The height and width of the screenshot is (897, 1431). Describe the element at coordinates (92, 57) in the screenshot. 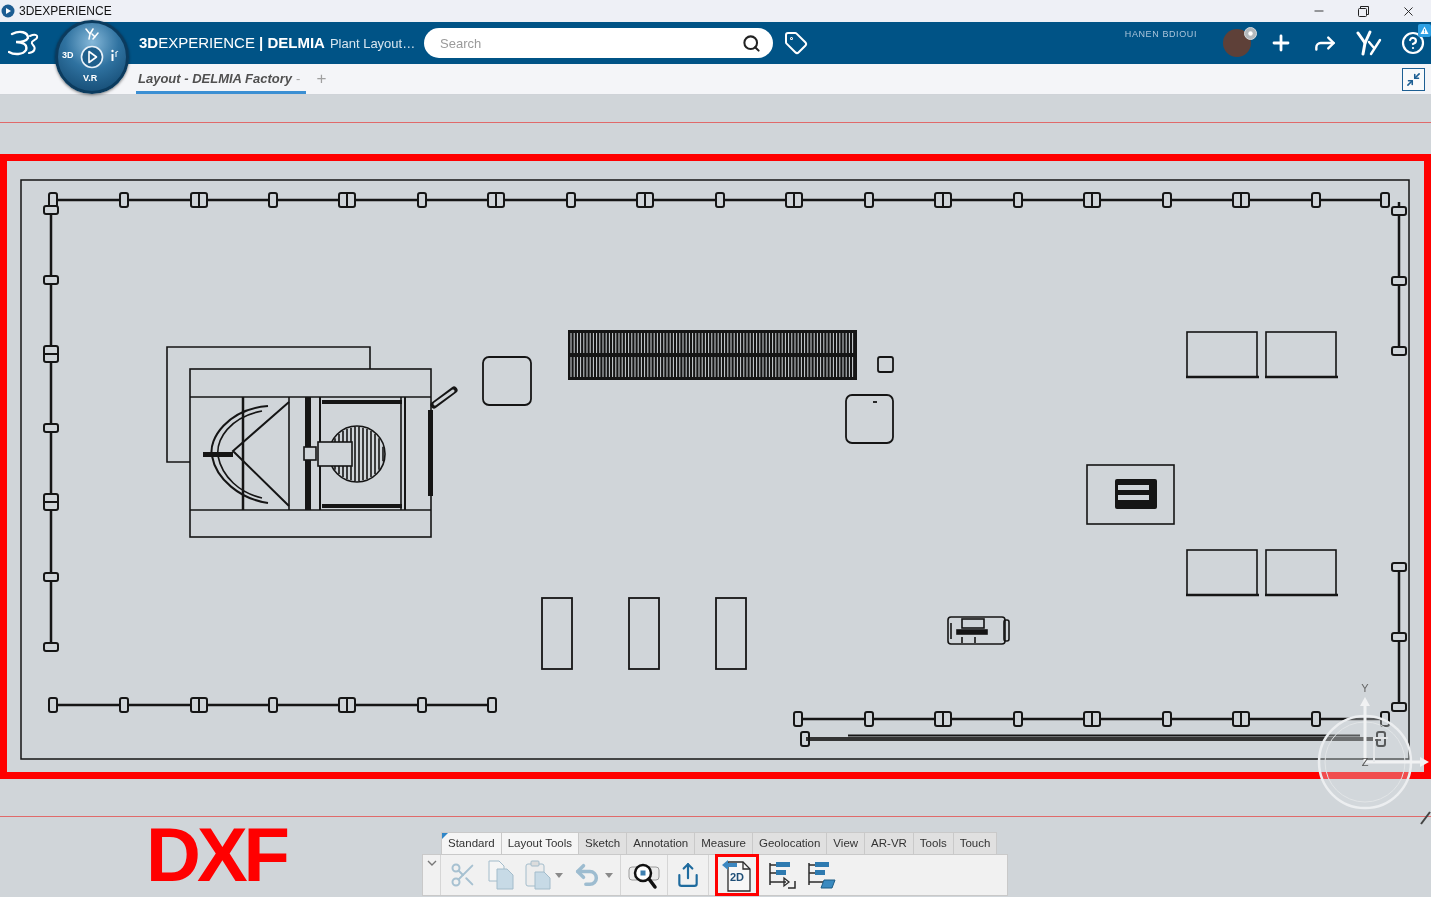

I see `play-icon` at that location.